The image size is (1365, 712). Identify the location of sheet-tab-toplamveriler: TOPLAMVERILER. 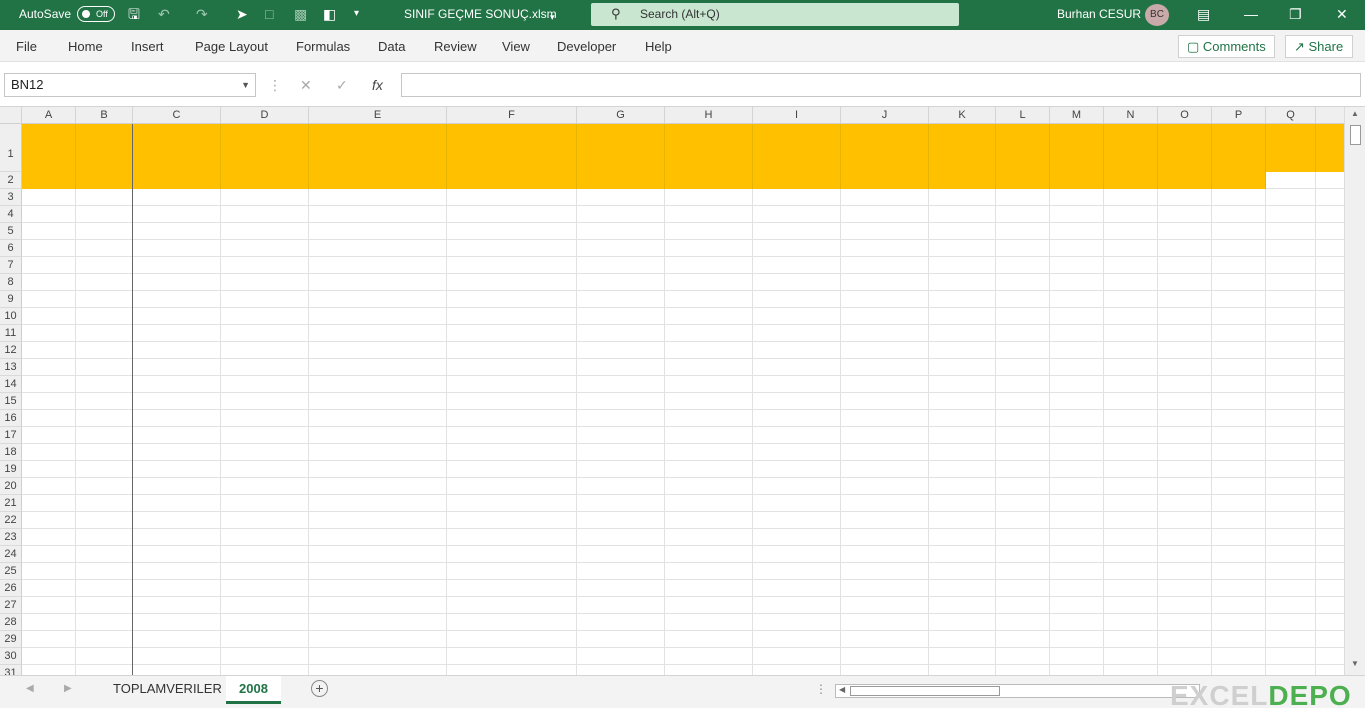
(167, 690).